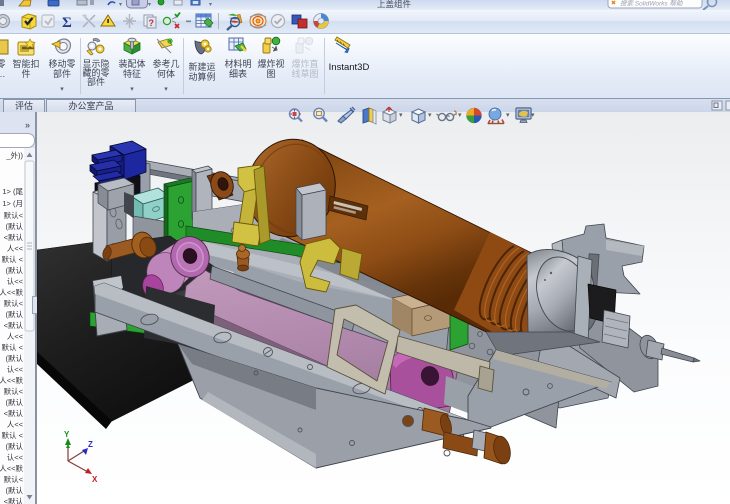  Describe the element at coordinates (95, 479) in the screenshot. I see `svg-text: X` at that location.